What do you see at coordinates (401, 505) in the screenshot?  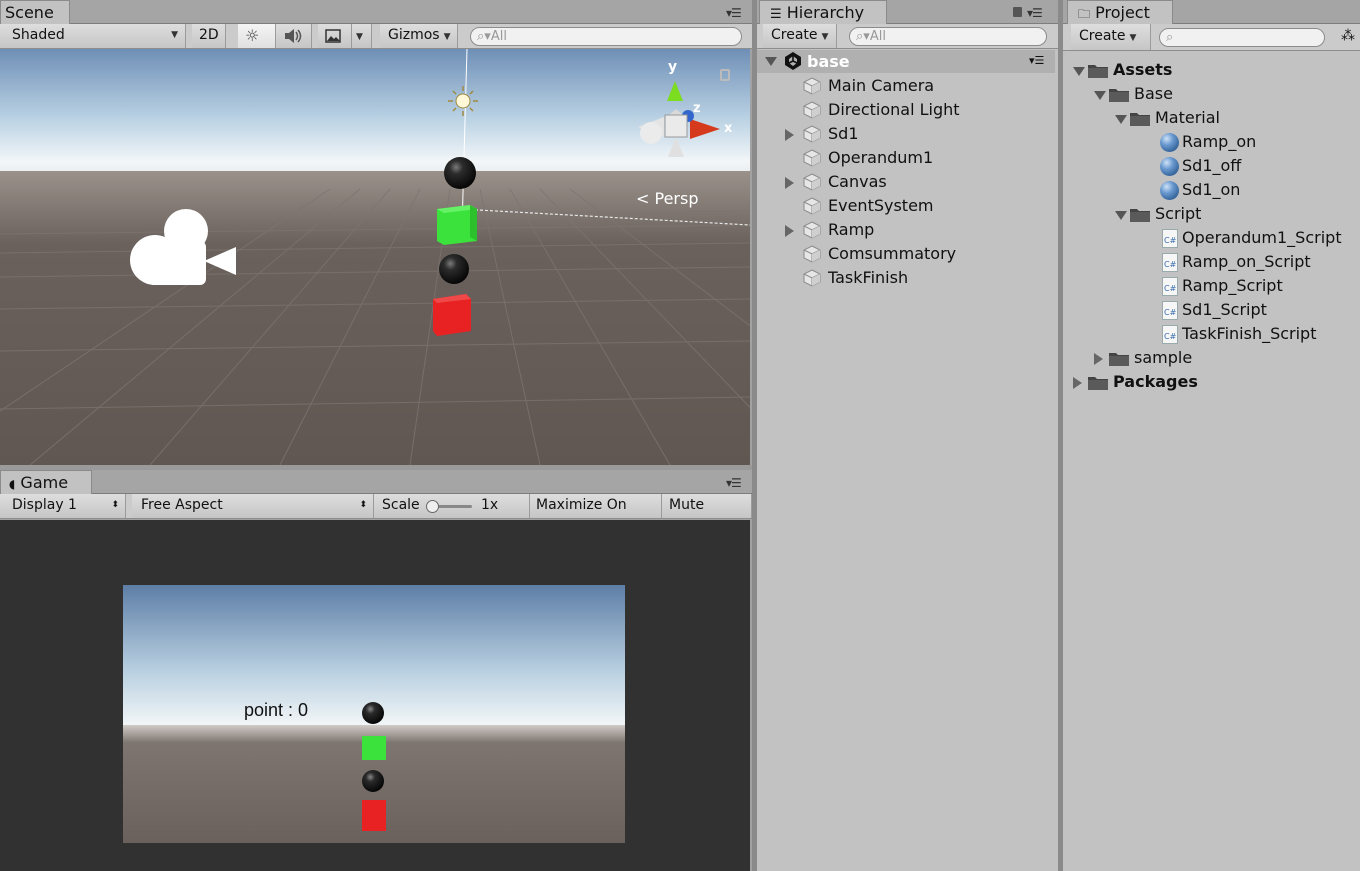 I see `scale-label: Scale` at bounding box center [401, 505].